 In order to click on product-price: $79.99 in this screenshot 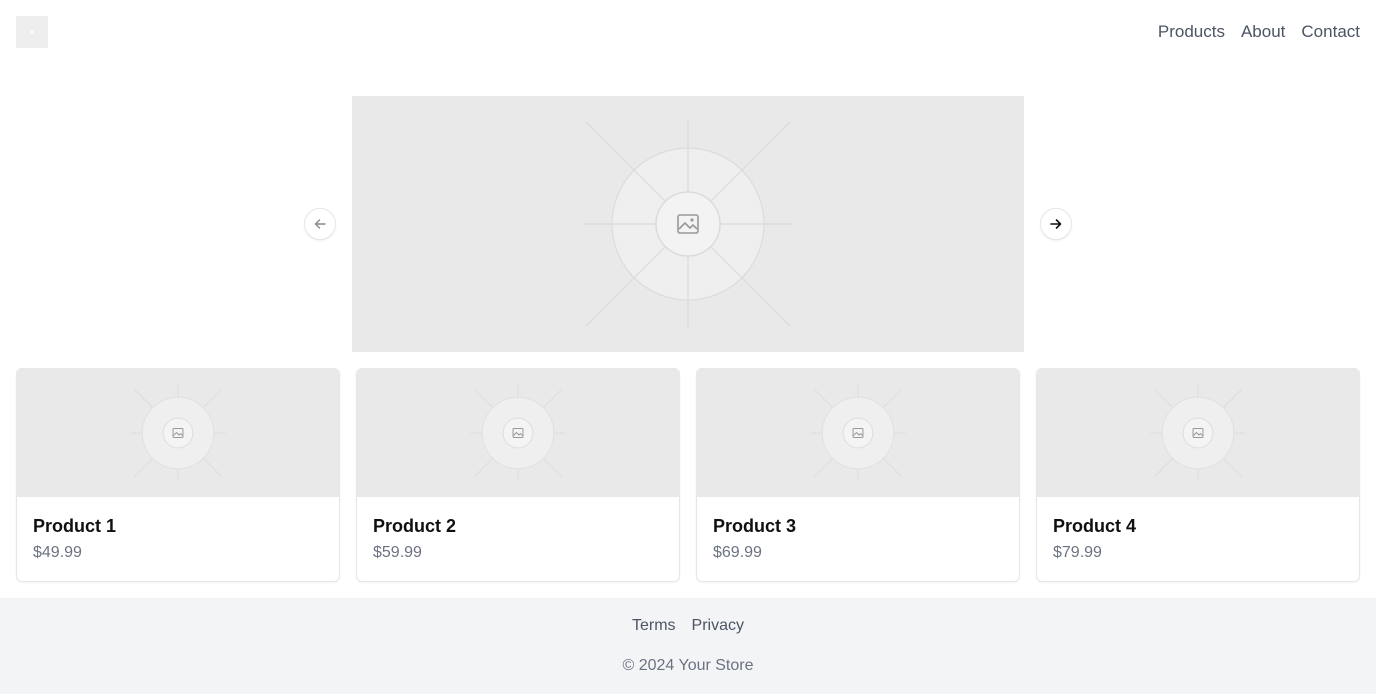, I will do `click(1077, 552)`.